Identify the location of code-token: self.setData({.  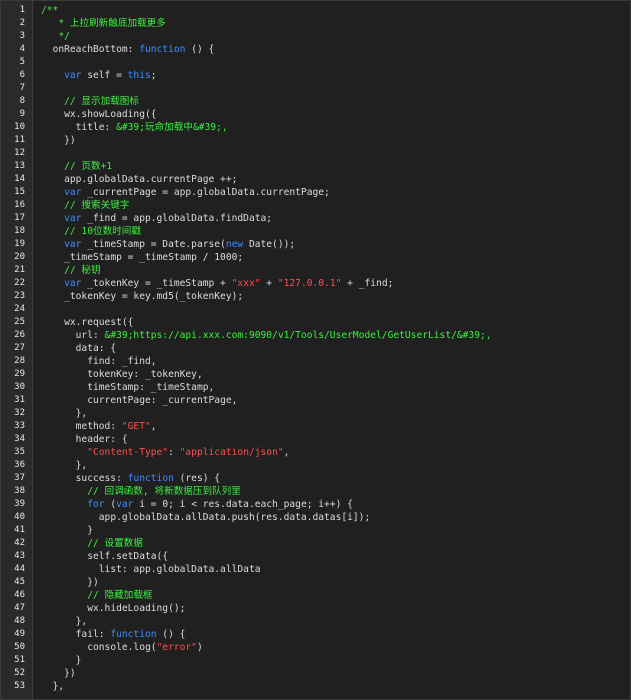
(128, 556).